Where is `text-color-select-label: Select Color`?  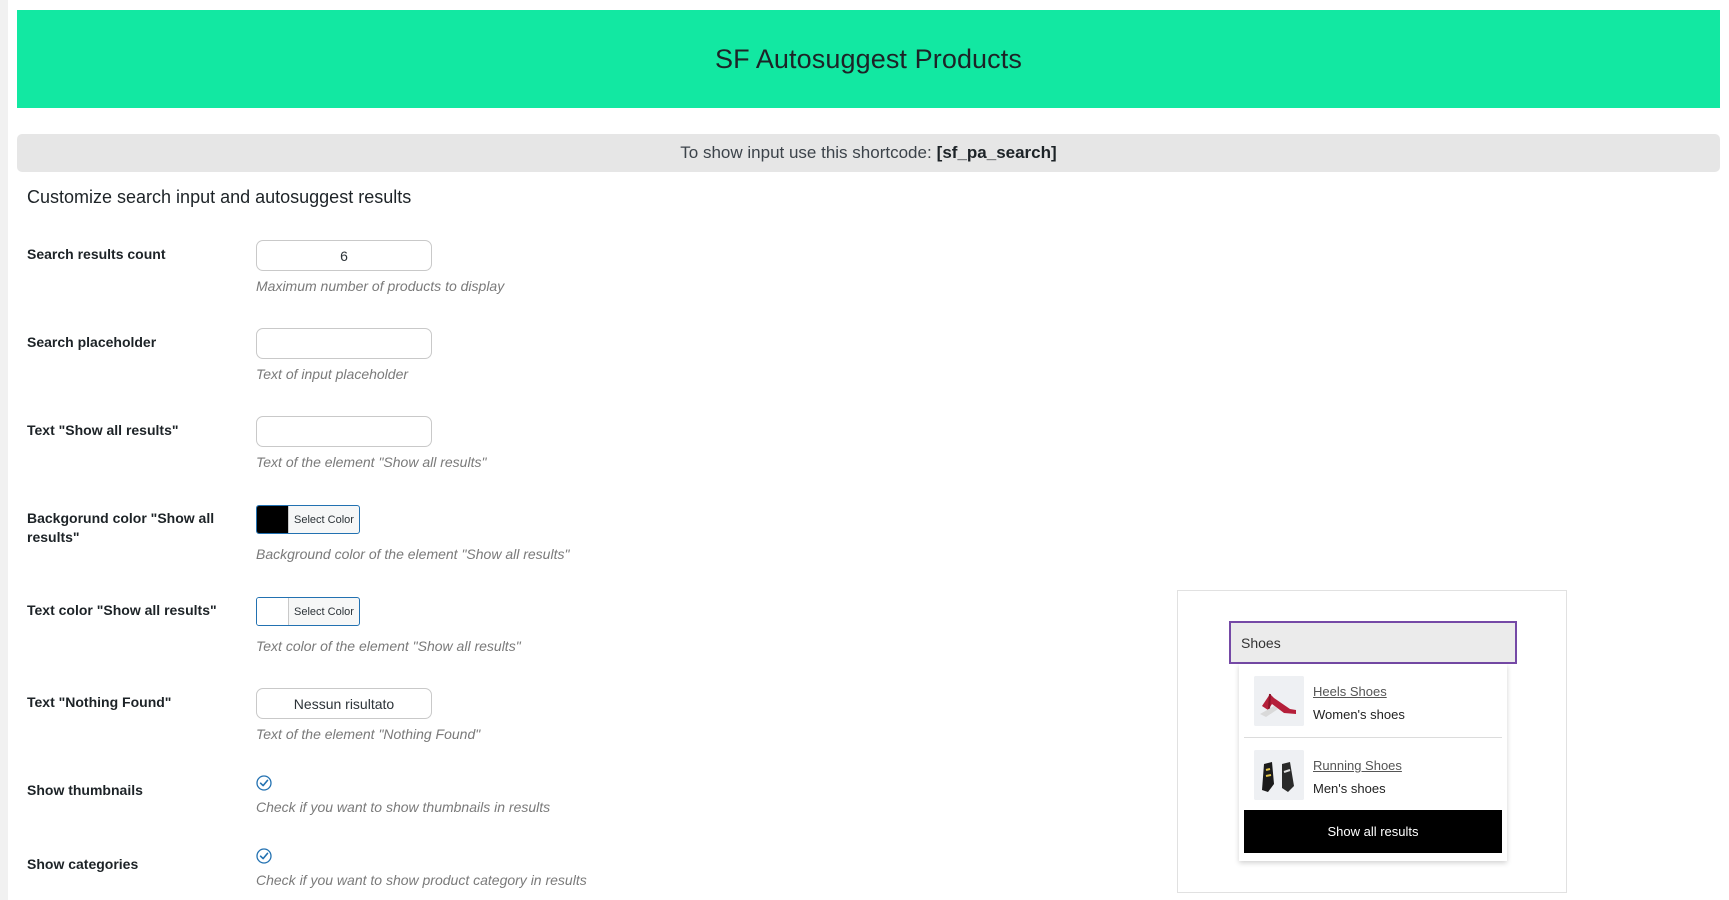
text-color-select-label: Select Color is located at coordinates (324, 611).